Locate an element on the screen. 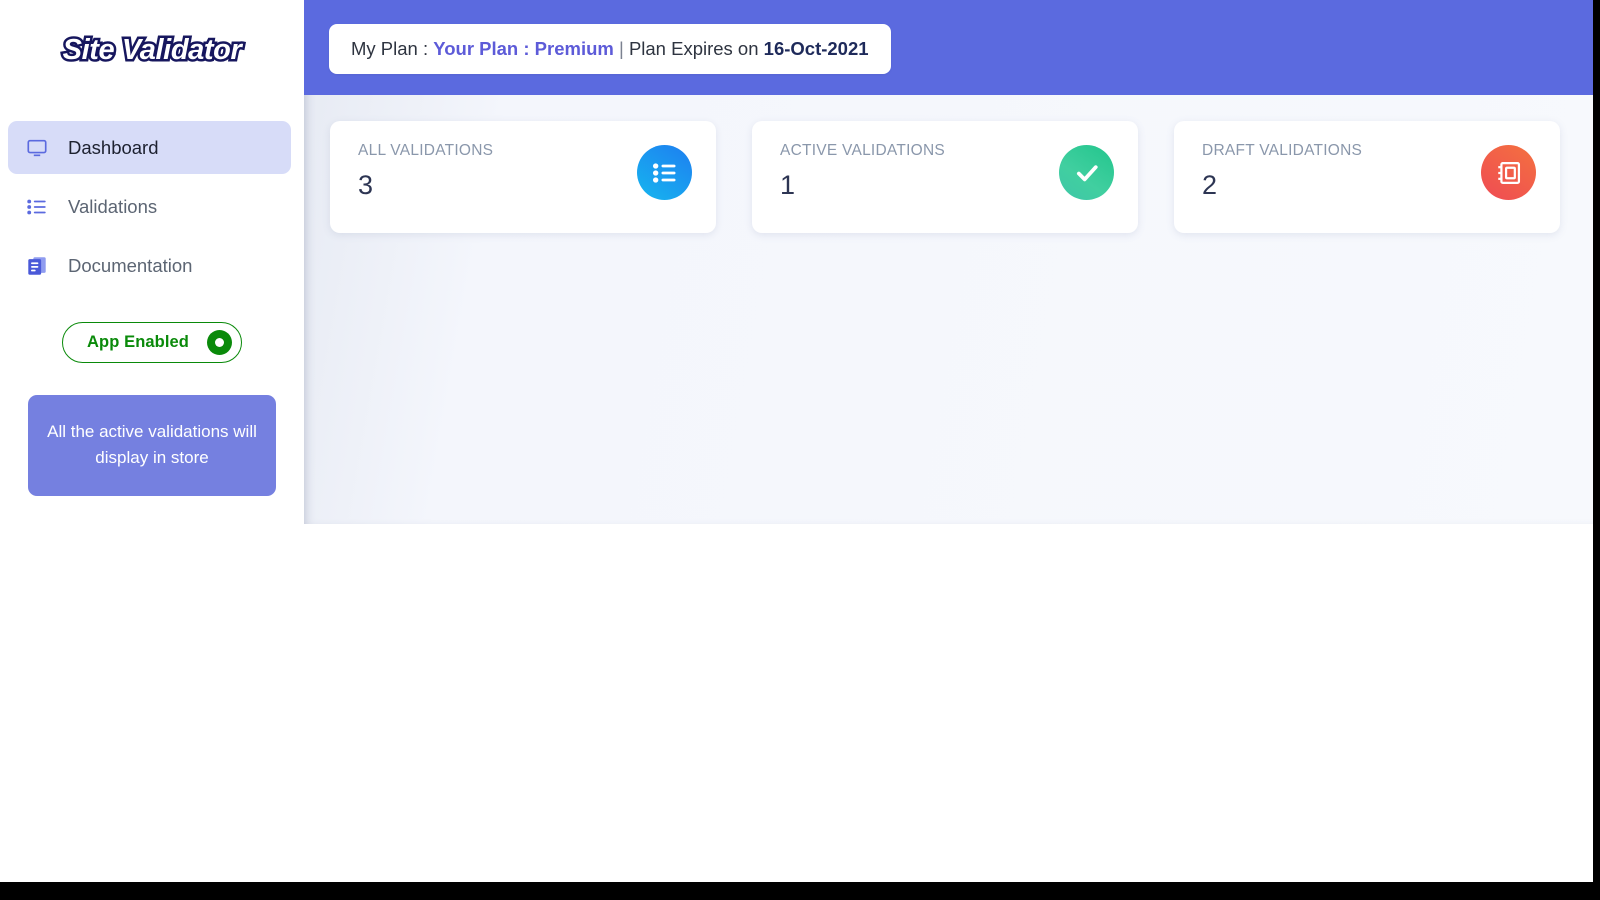  notebook-badge-icon is located at coordinates (1508, 172).